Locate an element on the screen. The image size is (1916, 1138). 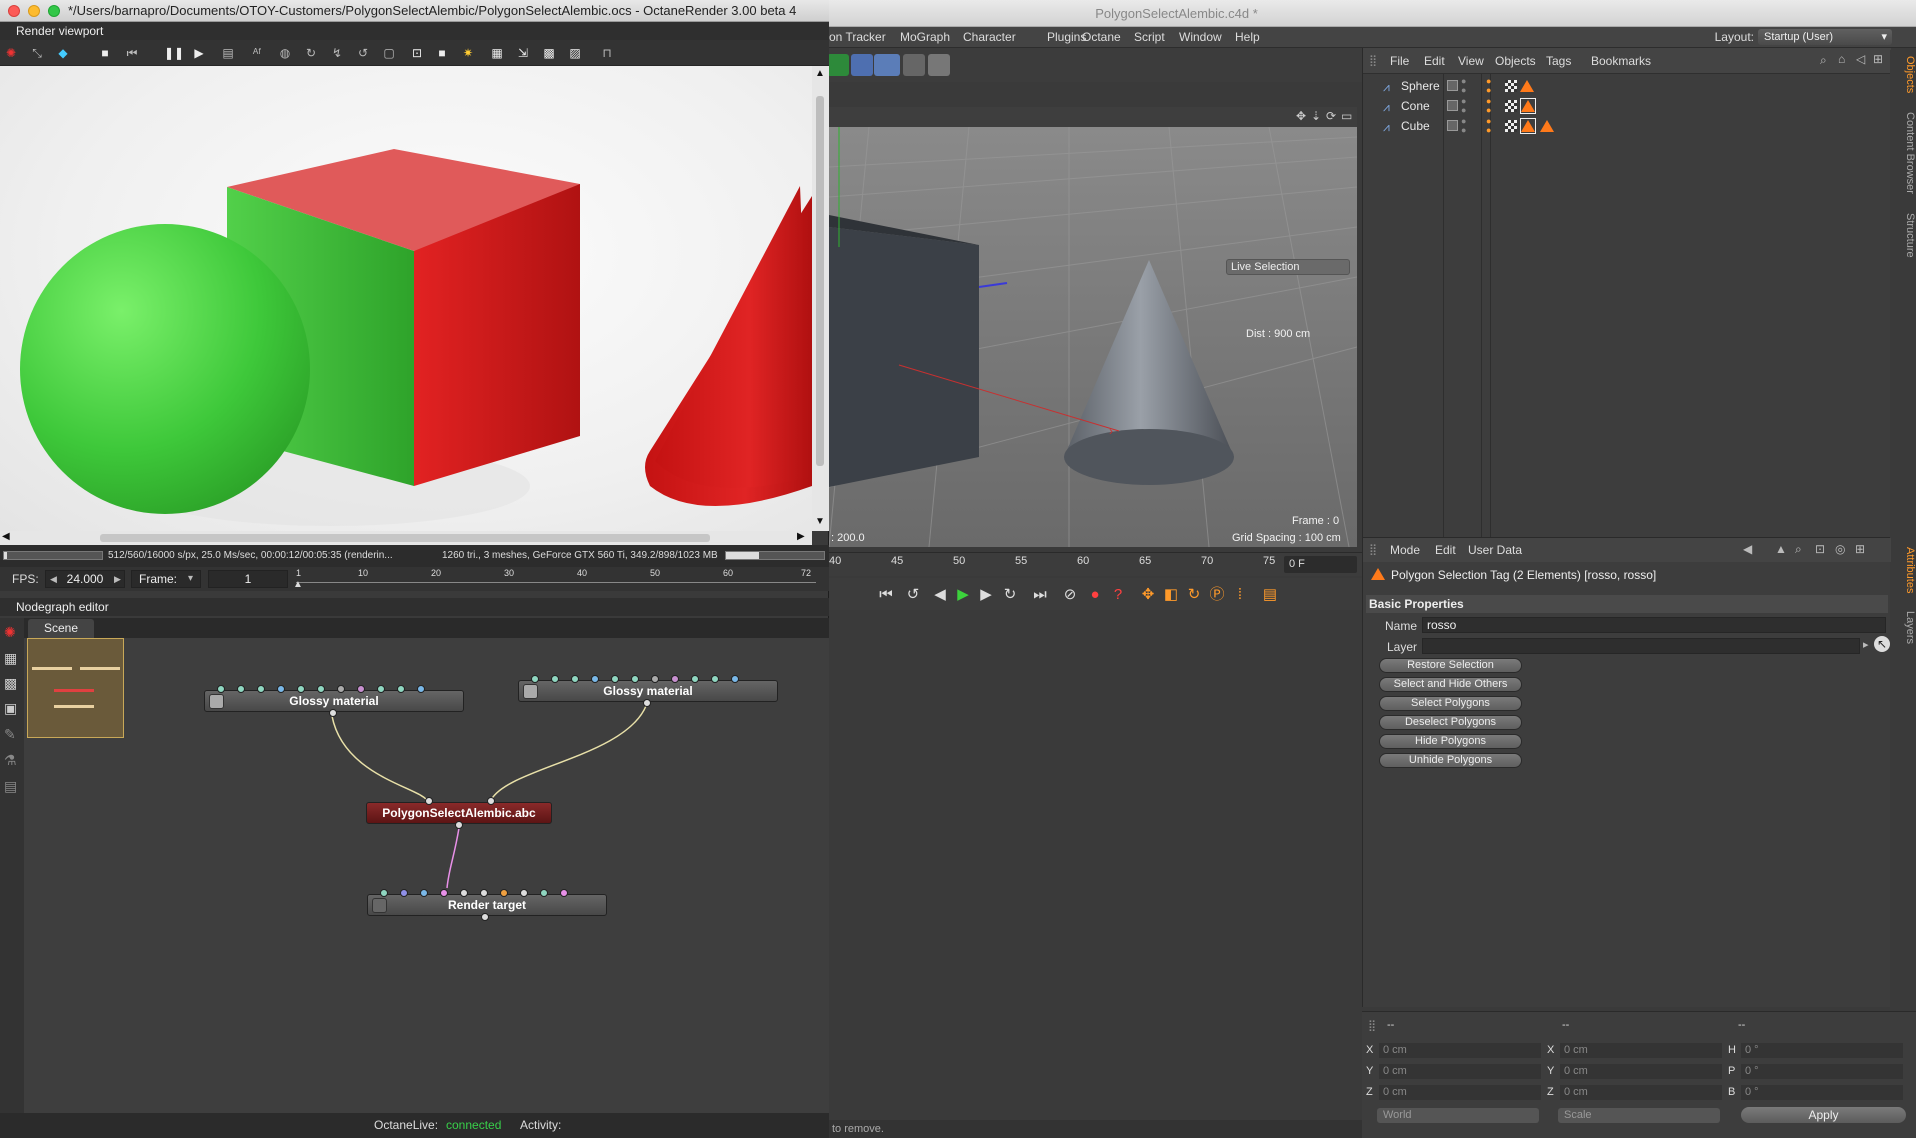
side-tab-layers: Layers is located at coordinates (1903, 627).